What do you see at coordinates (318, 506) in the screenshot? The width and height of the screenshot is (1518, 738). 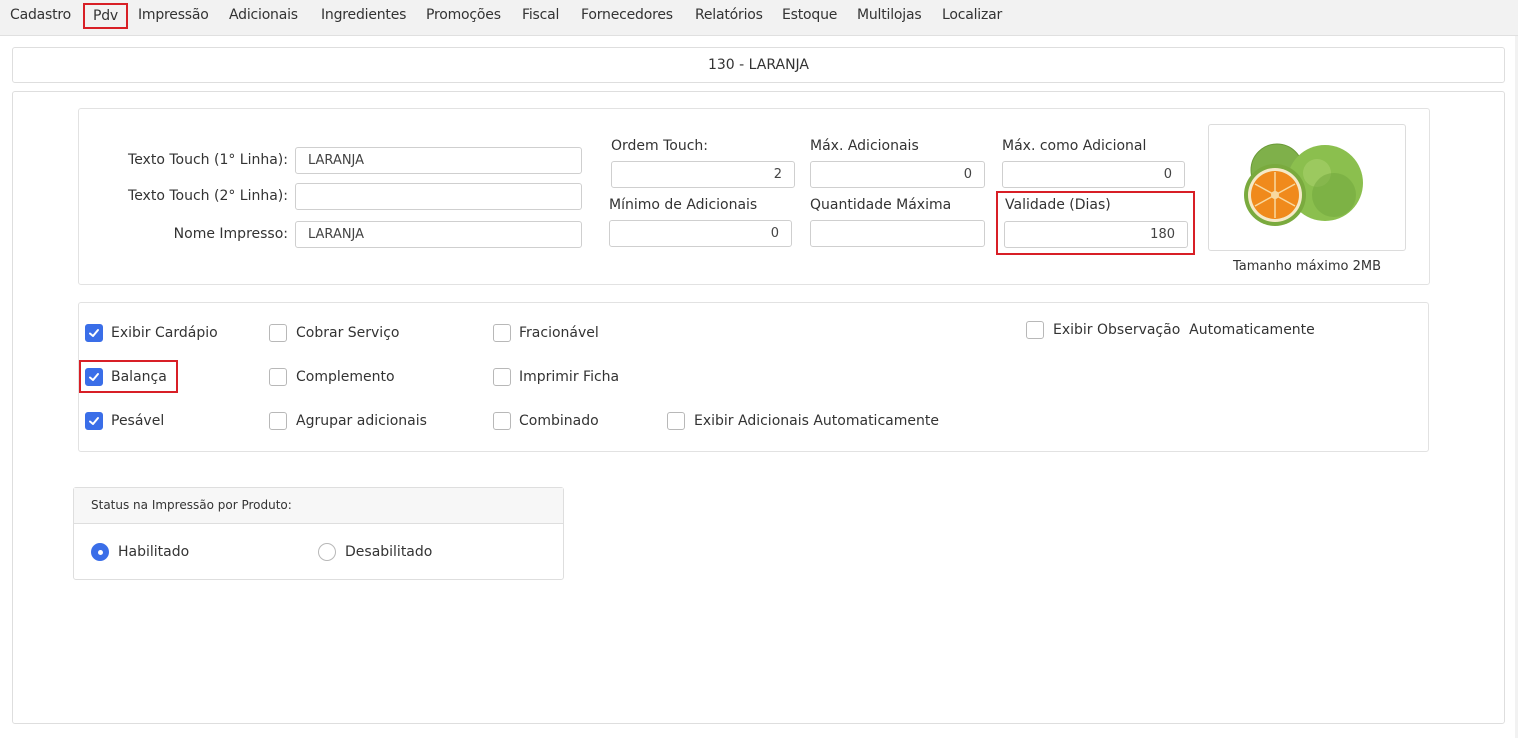 I see `print-status-title: Status na Impressão por Produto:` at bounding box center [318, 506].